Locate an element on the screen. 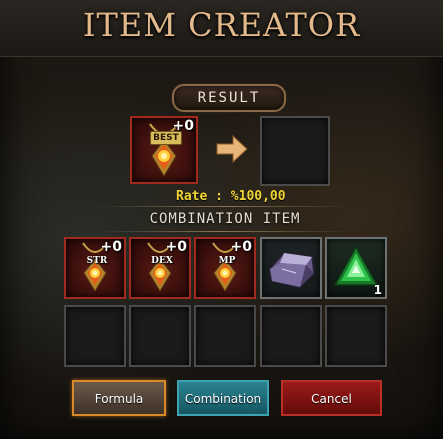  item-count: 1 is located at coordinates (377, 290).